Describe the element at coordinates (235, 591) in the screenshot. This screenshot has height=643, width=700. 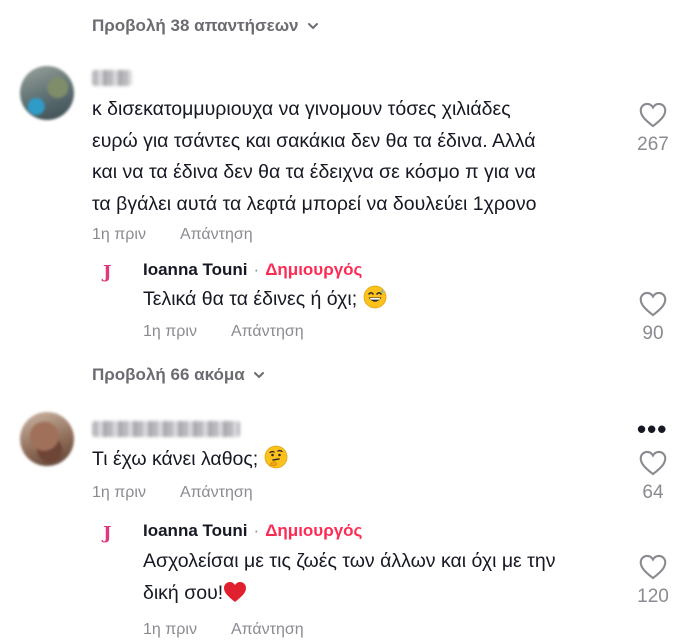
I see `red-heart-emoji-icon` at that location.